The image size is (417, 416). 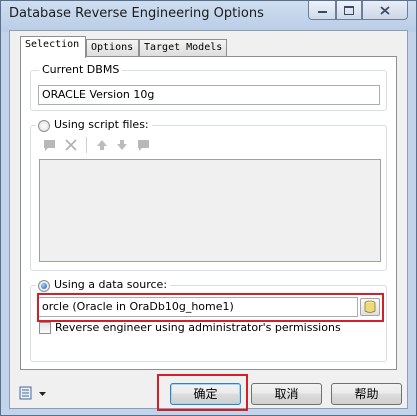 I want to click on tab-options: Options, so click(x=112, y=48).